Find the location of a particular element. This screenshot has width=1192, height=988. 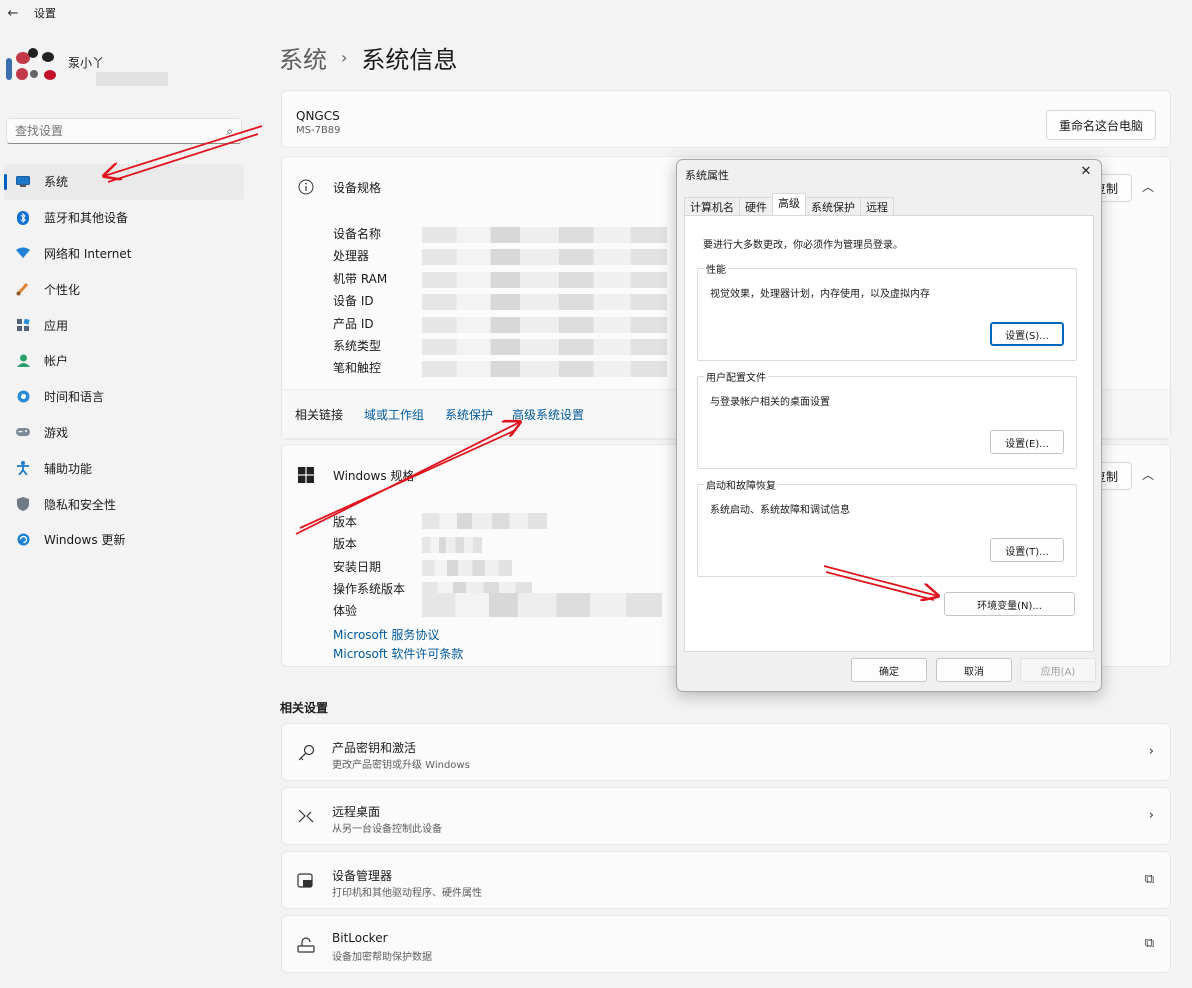

startup-recovery-desc: 系统启动、系统故障和调试信息 is located at coordinates (780, 510).